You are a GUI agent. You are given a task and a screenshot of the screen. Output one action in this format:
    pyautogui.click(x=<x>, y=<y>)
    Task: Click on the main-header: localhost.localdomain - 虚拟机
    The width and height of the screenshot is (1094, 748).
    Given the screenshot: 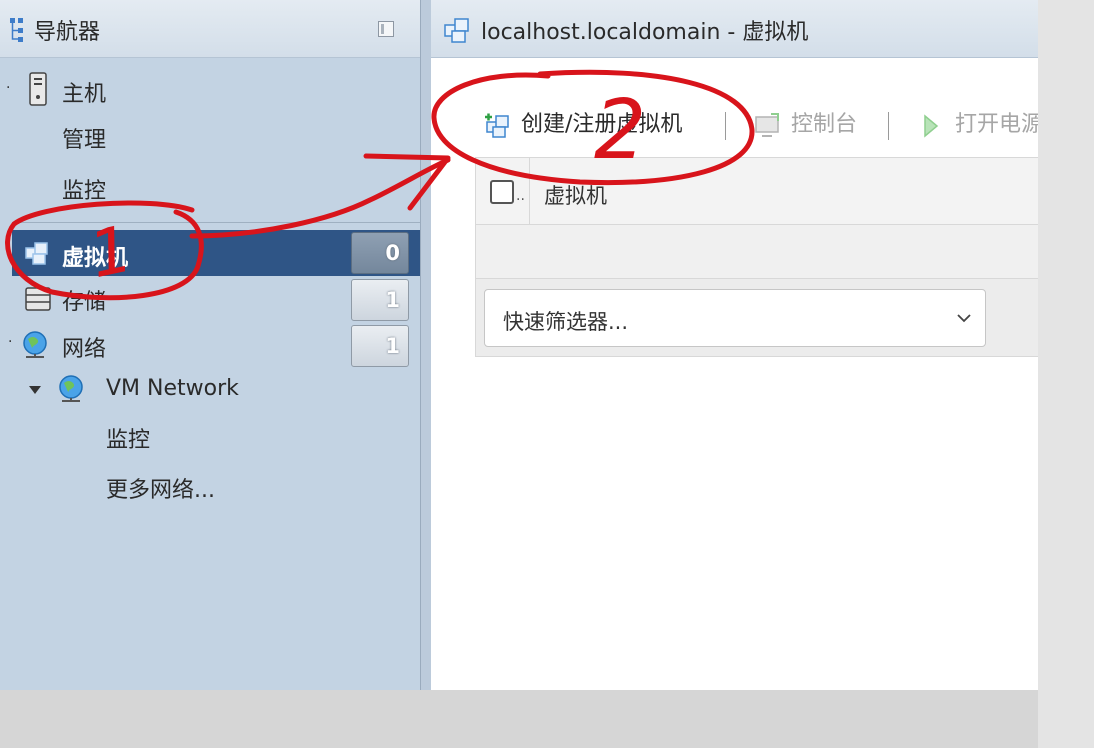 What is the action you would take?
    pyautogui.click(x=734, y=29)
    